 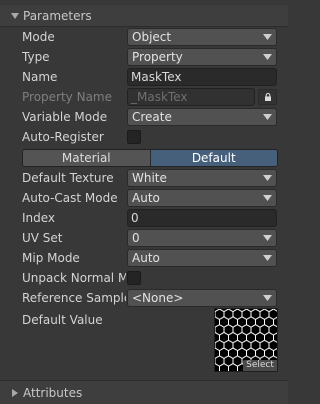 What do you see at coordinates (246, 340) in the screenshot?
I see `texture-preview-slot: Select` at bounding box center [246, 340].